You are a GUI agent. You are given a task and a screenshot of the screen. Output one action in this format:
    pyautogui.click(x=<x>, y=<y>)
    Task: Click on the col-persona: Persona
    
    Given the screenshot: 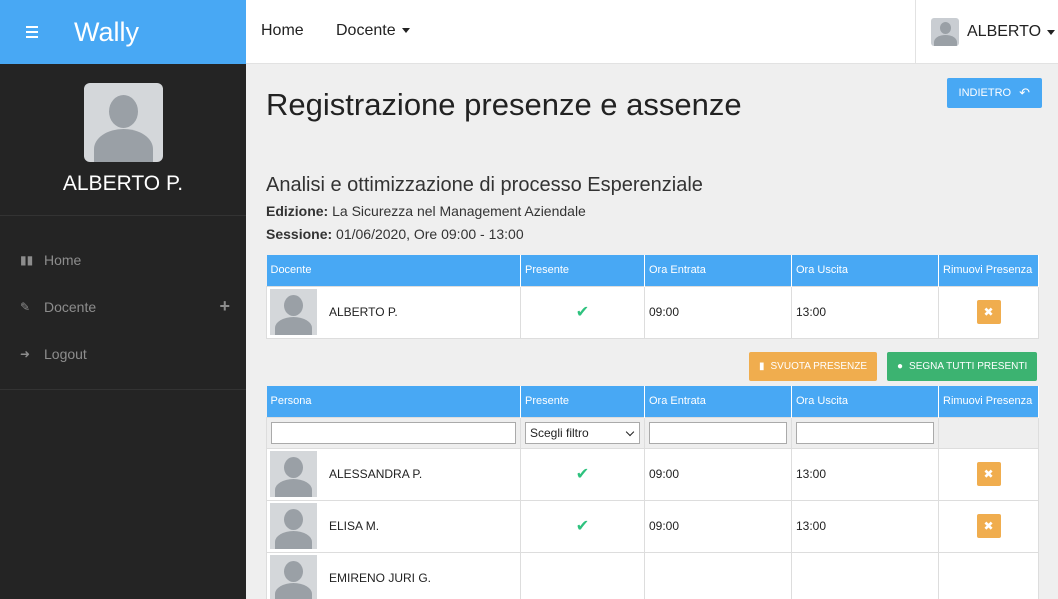 What is the action you would take?
    pyautogui.click(x=393, y=401)
    